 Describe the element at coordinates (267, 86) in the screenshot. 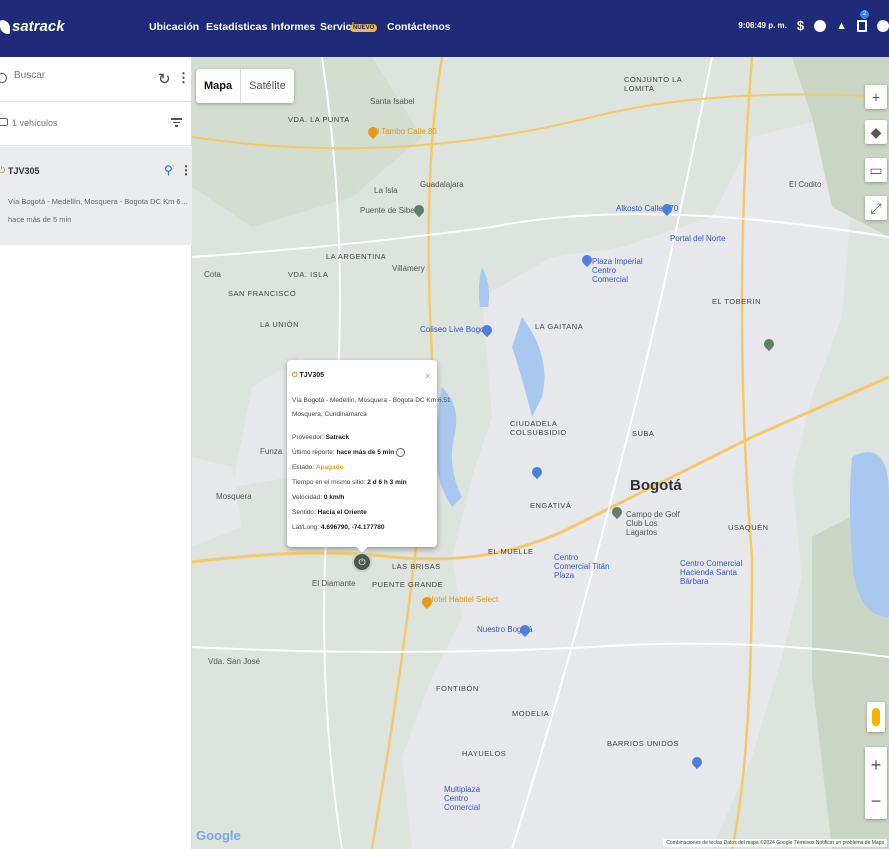

I see `map-type-satelite: Satélite` at that location.